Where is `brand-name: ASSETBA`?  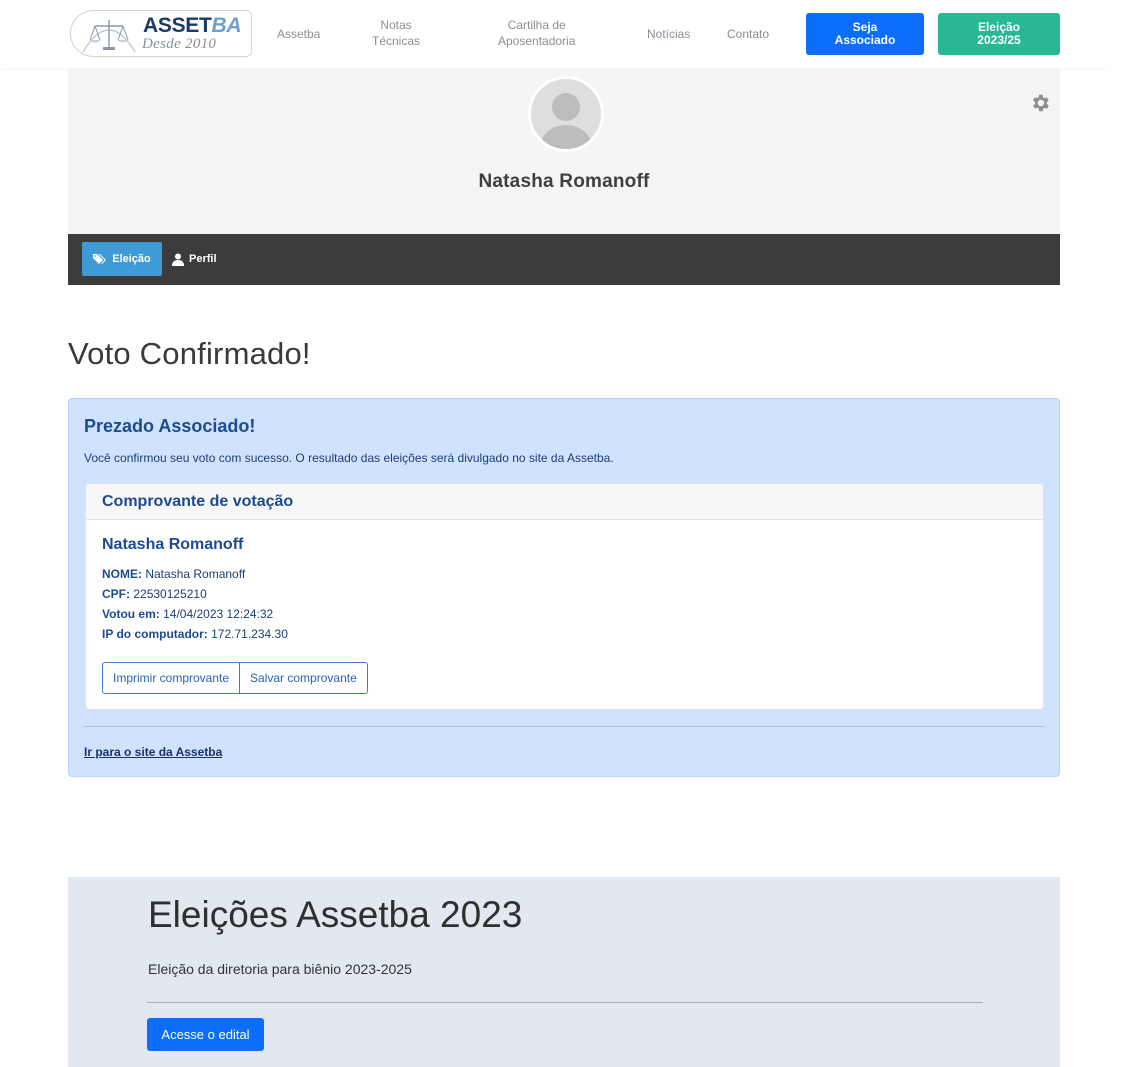 brand-name: ASSETBA is located at coordinates (192, 25).